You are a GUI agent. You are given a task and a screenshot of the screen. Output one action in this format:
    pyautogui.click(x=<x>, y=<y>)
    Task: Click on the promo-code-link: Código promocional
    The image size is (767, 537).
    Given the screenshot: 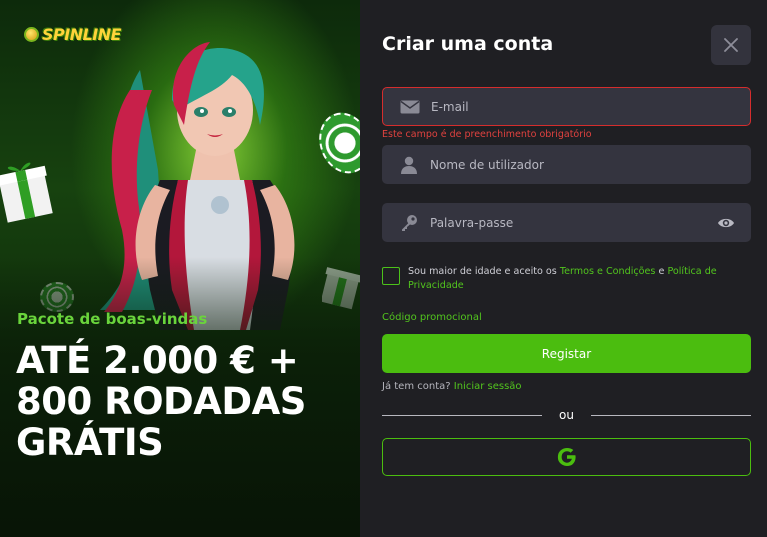 What is the action you would take?
    pyautogui.click(x=432, y=317)
    